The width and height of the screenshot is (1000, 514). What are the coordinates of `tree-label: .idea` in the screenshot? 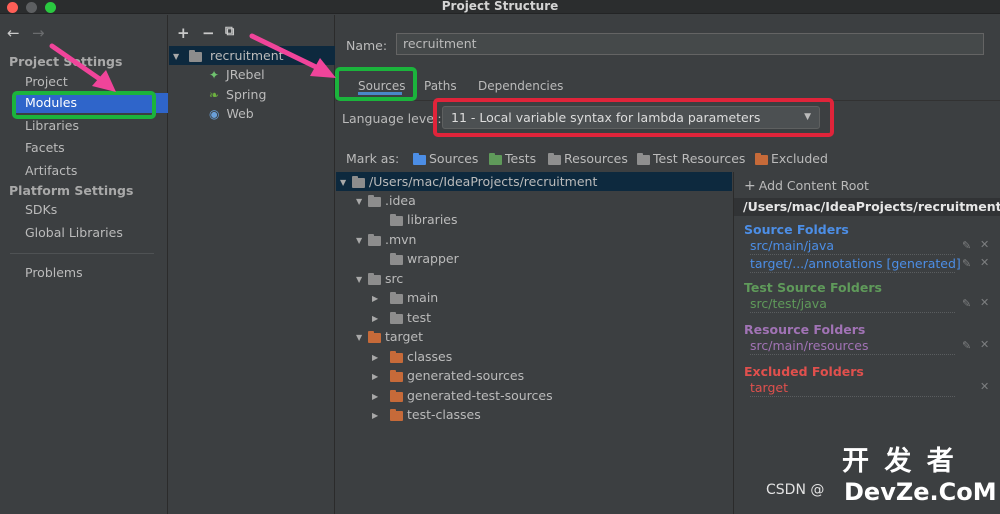 It's located at (400, 200).